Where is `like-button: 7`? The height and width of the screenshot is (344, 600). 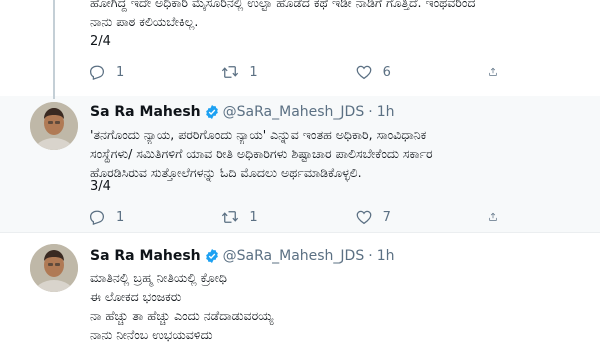 like-button: 7 is located at coordinates (421, 217).